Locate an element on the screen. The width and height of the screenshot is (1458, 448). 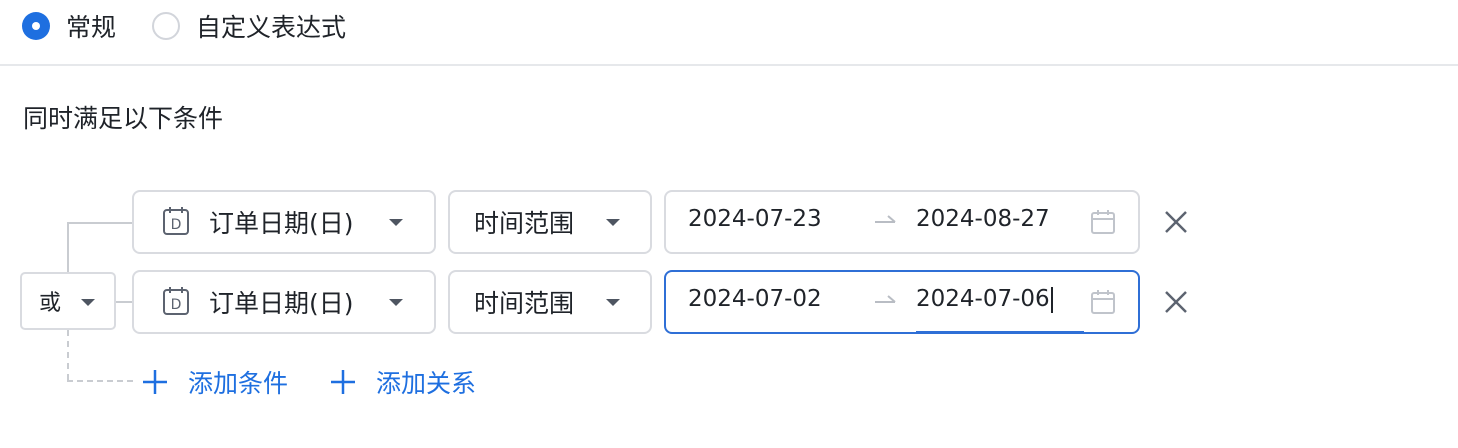
range-end-input: 2024-08-27 is located at coordinates (983, 219).